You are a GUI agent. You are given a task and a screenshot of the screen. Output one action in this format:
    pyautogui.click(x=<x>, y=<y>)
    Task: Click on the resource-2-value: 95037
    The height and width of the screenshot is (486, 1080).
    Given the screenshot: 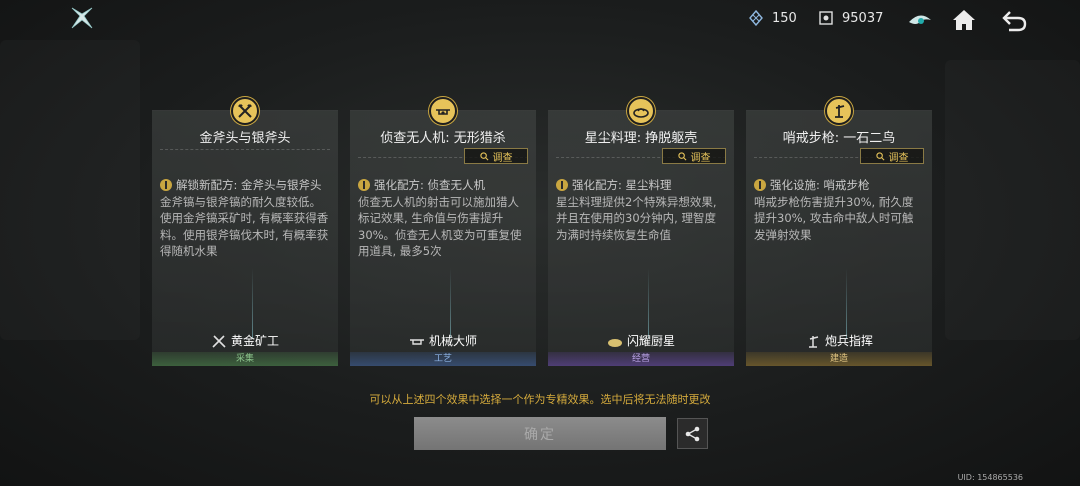 What is the action you would take?
    pyautogui.click(x=863, y=18)
    